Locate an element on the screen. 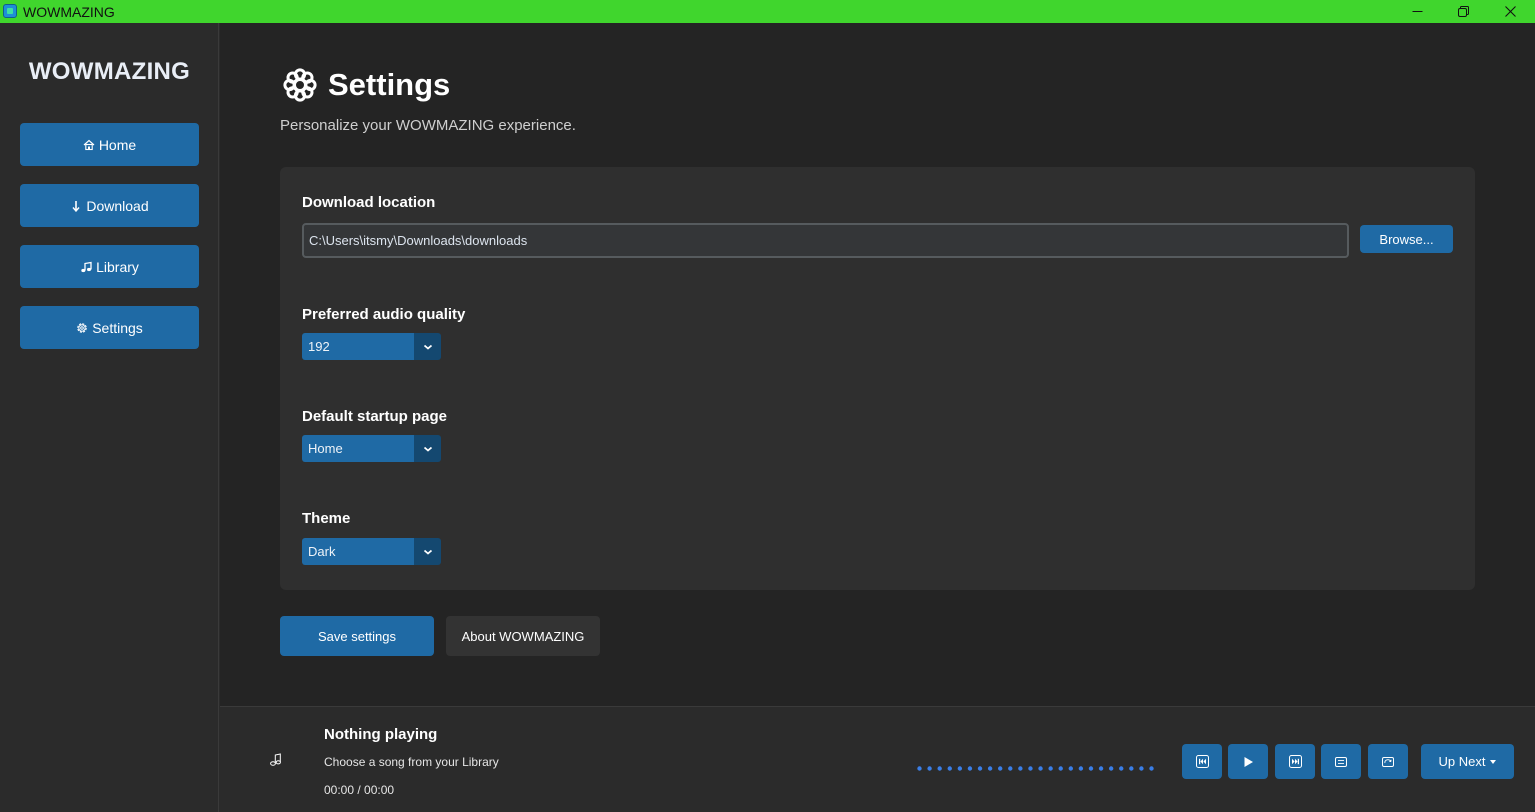  play-button is located at coordinates (1248, 761).